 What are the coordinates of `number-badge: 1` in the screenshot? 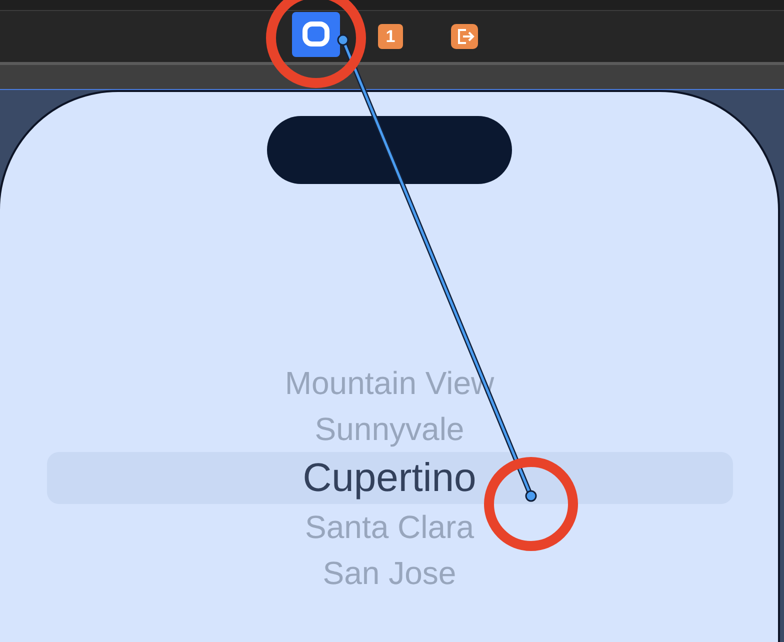 It's located at (390, 36).